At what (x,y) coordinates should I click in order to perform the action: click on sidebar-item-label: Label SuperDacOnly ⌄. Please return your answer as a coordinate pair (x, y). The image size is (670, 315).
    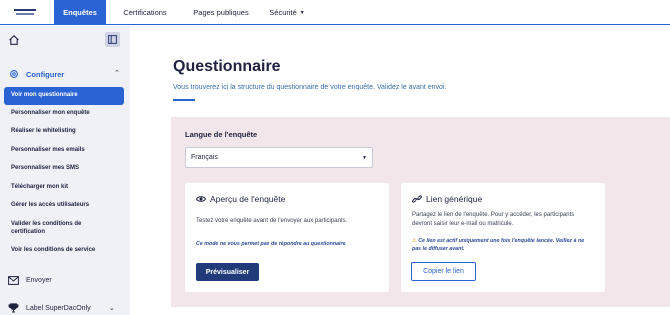
    Looking at the image, I should click on (61, 308).